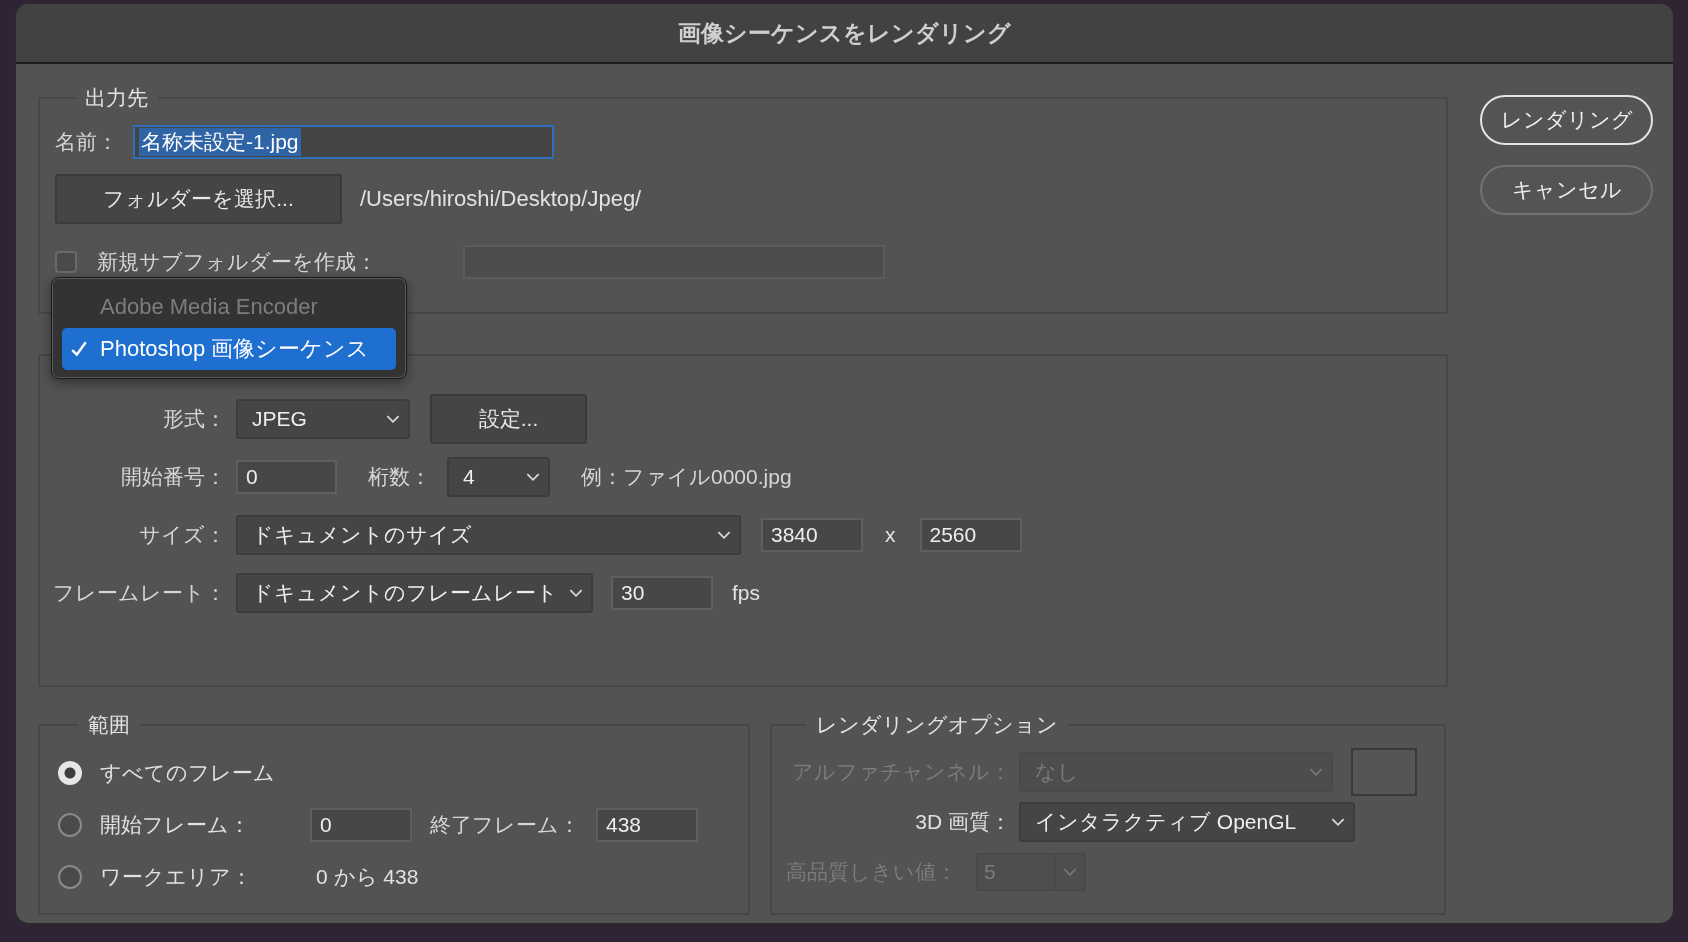 This screenshot has height=942, width=1688. I want to click on range-text: 0 から 438, so click(367, 877).